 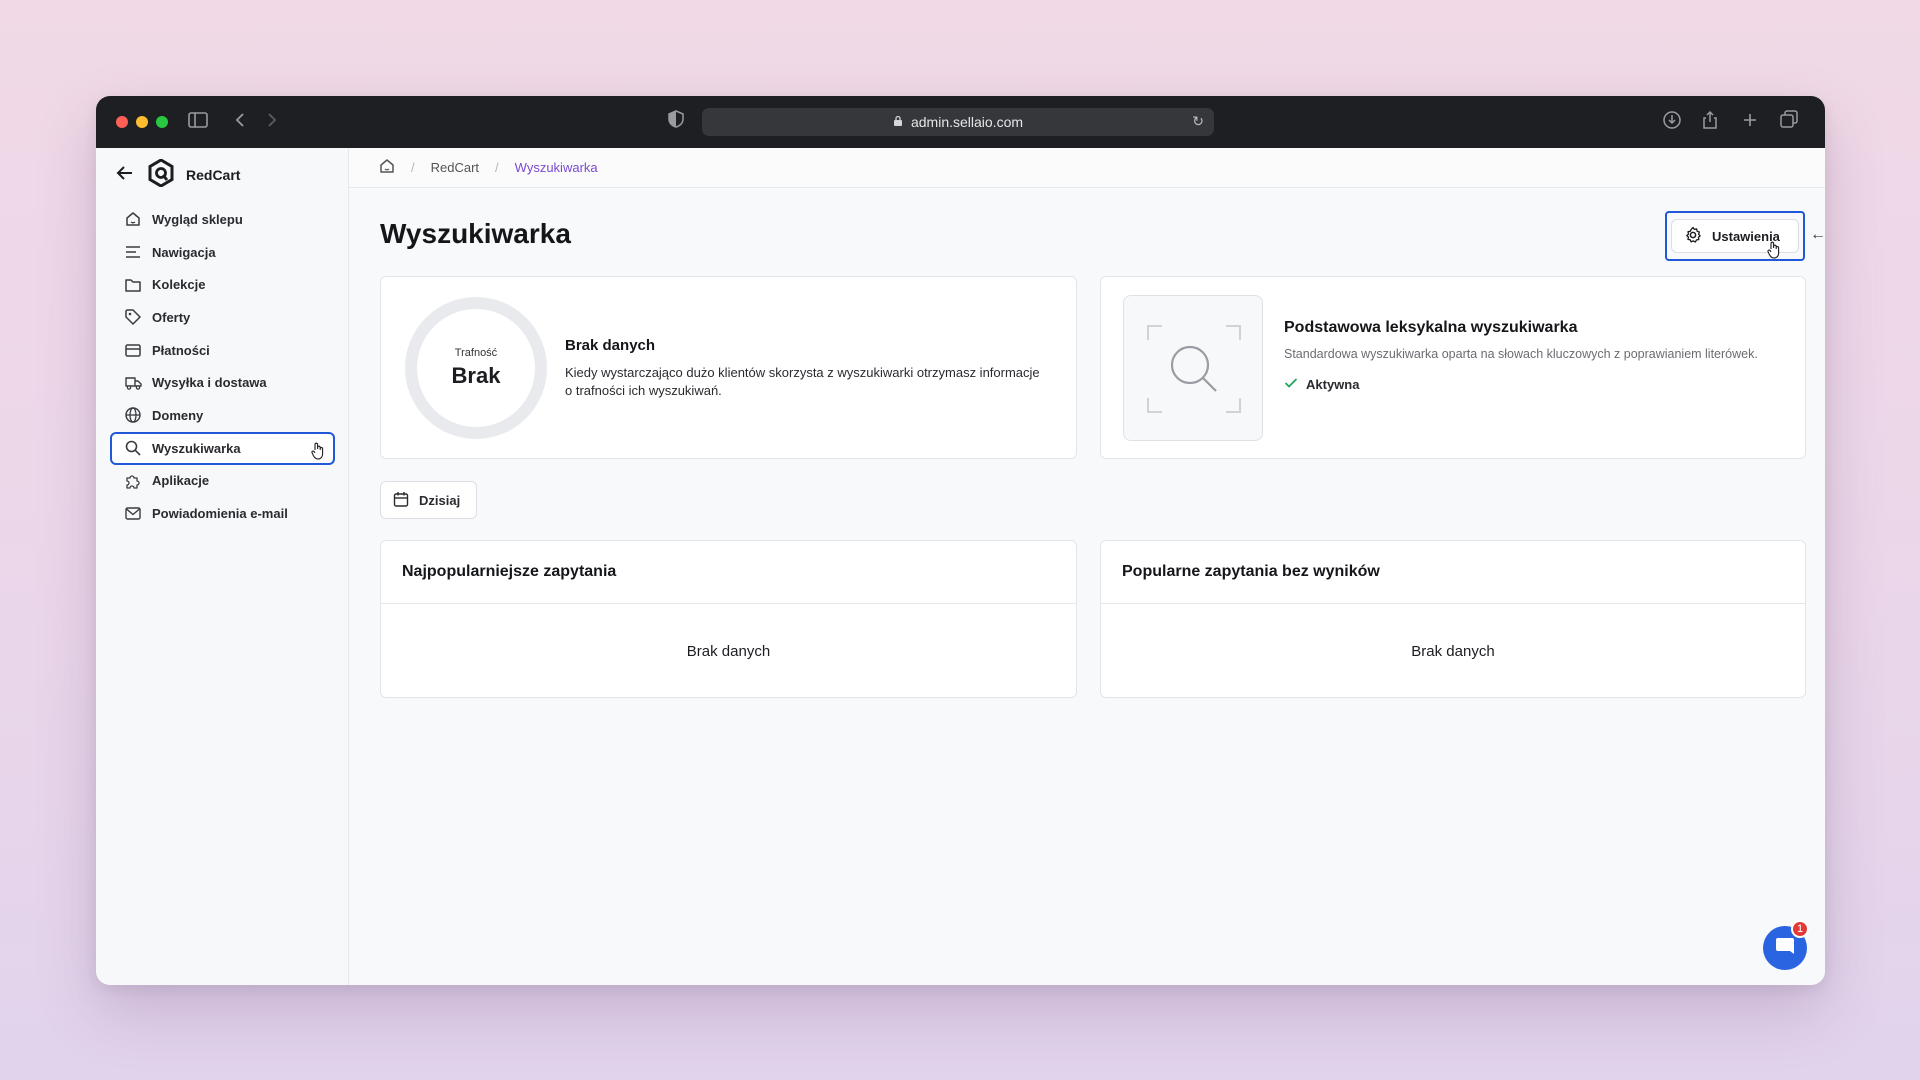 What do you see at coordinates (1534, 384) in the screenshot?
I see `status-badge: Aktywna` at bounding box center [1534, 384].